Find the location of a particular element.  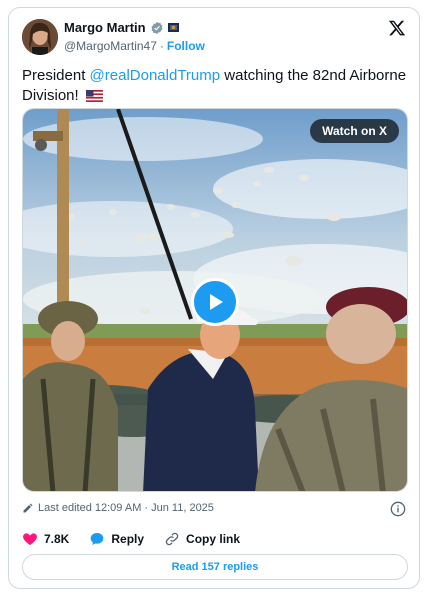

copy-link-button: Copy link is located at coordinates (202, 539).